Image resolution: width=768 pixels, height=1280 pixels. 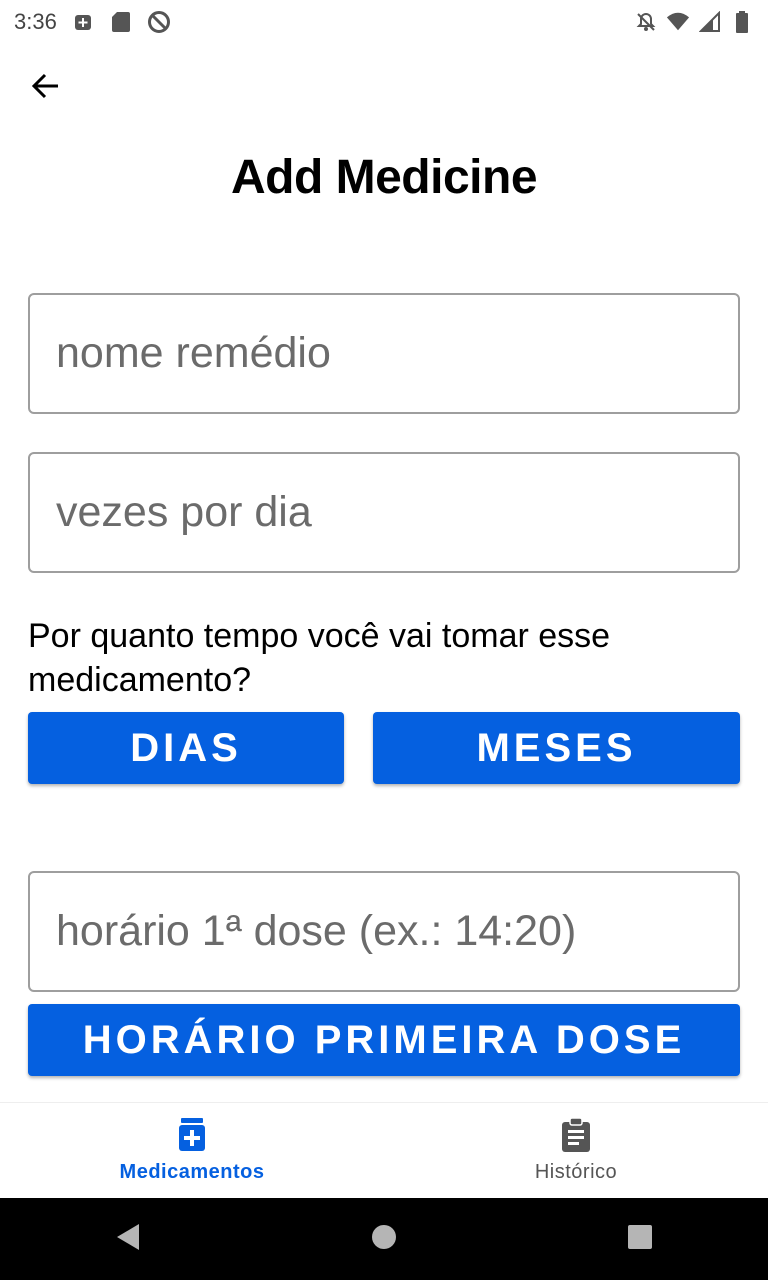 What do you see at coordinates (83, 22) in the screenshot?
I see `medical-notification-icon` at bounding box center [83, 22].